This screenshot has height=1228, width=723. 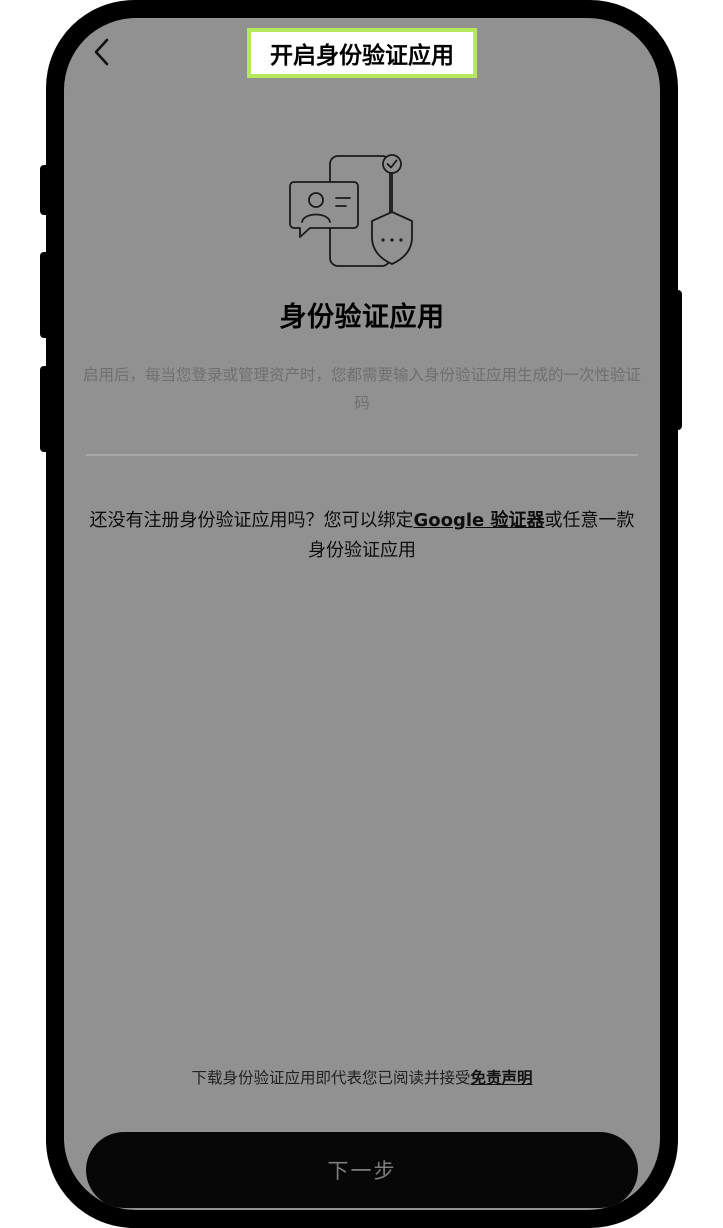 I want to click on google-authenticator-link: Google 验证器, so click(x=478, y=520).